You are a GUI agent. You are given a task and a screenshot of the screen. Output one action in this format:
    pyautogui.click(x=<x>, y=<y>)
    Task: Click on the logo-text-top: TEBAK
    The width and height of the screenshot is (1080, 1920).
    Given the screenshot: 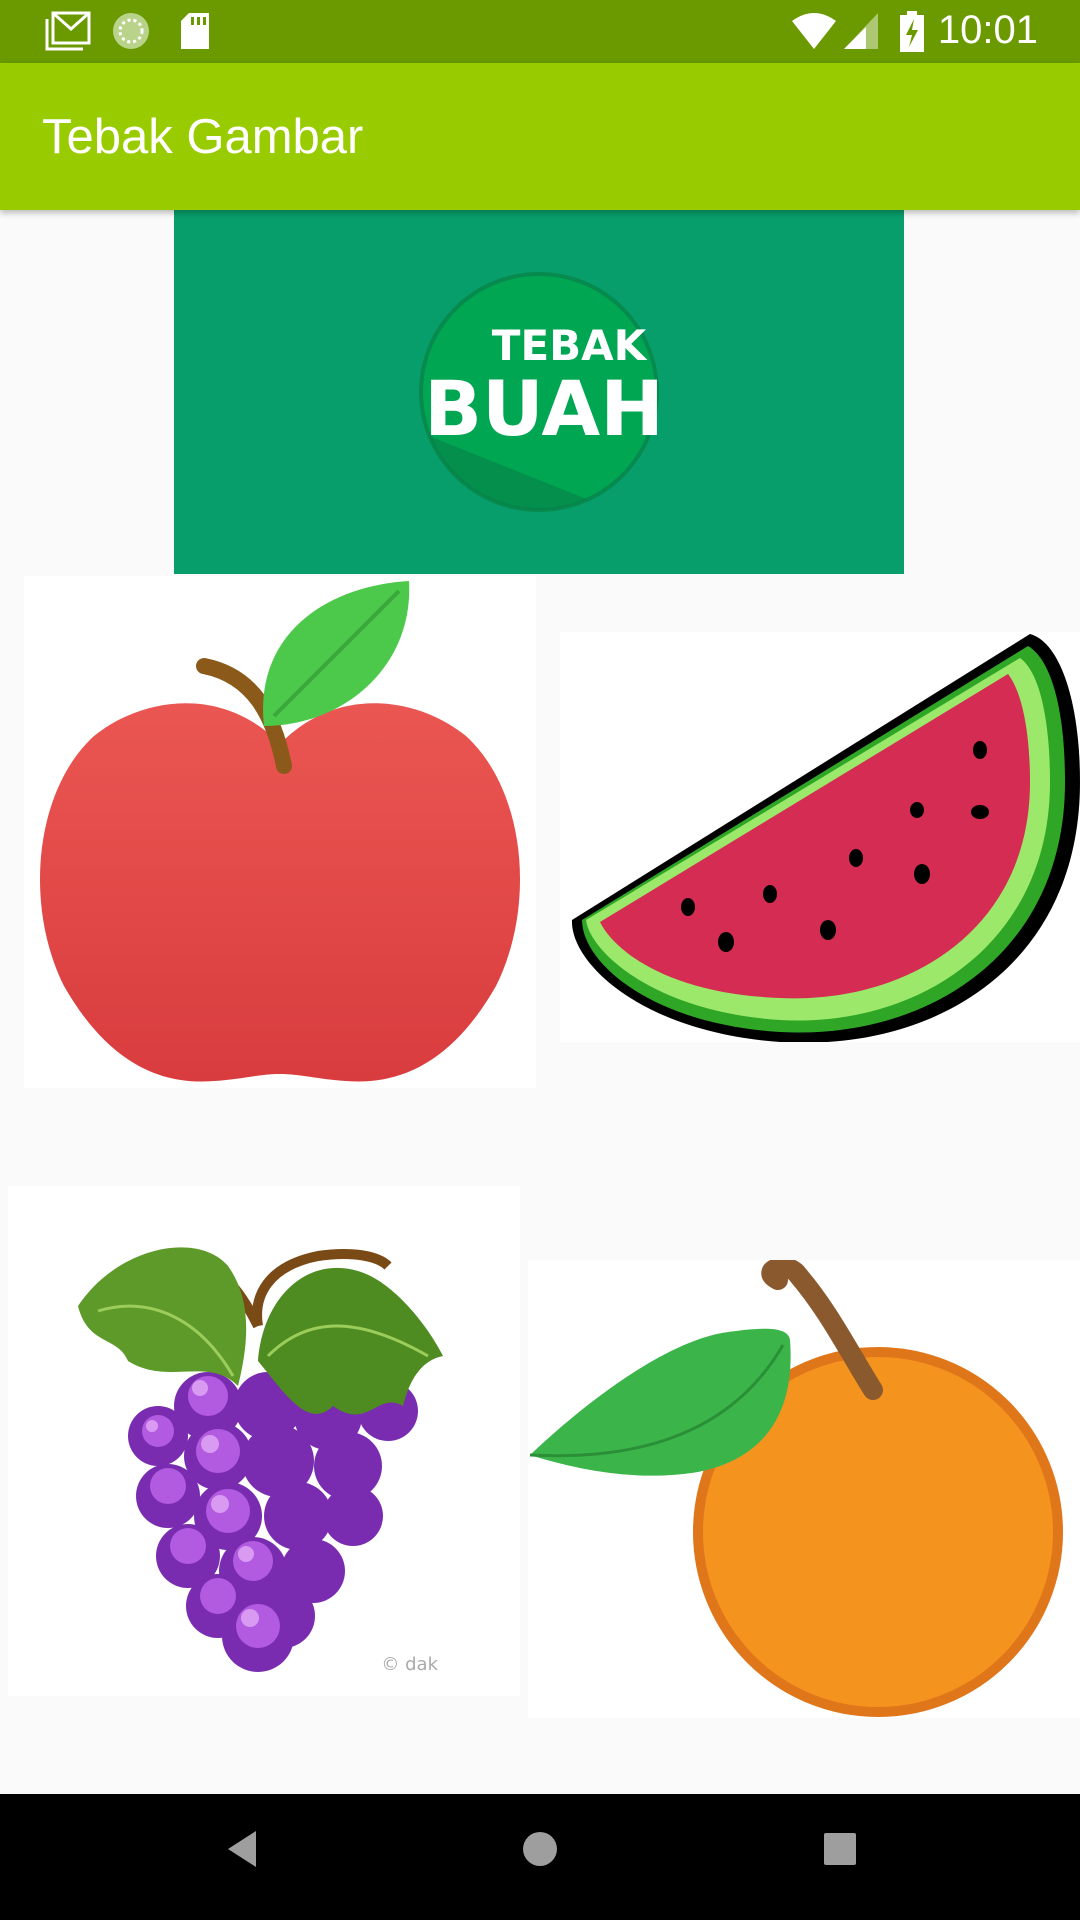 What is the action you would take?
    pyautogui.click(x=570, y=345)
    